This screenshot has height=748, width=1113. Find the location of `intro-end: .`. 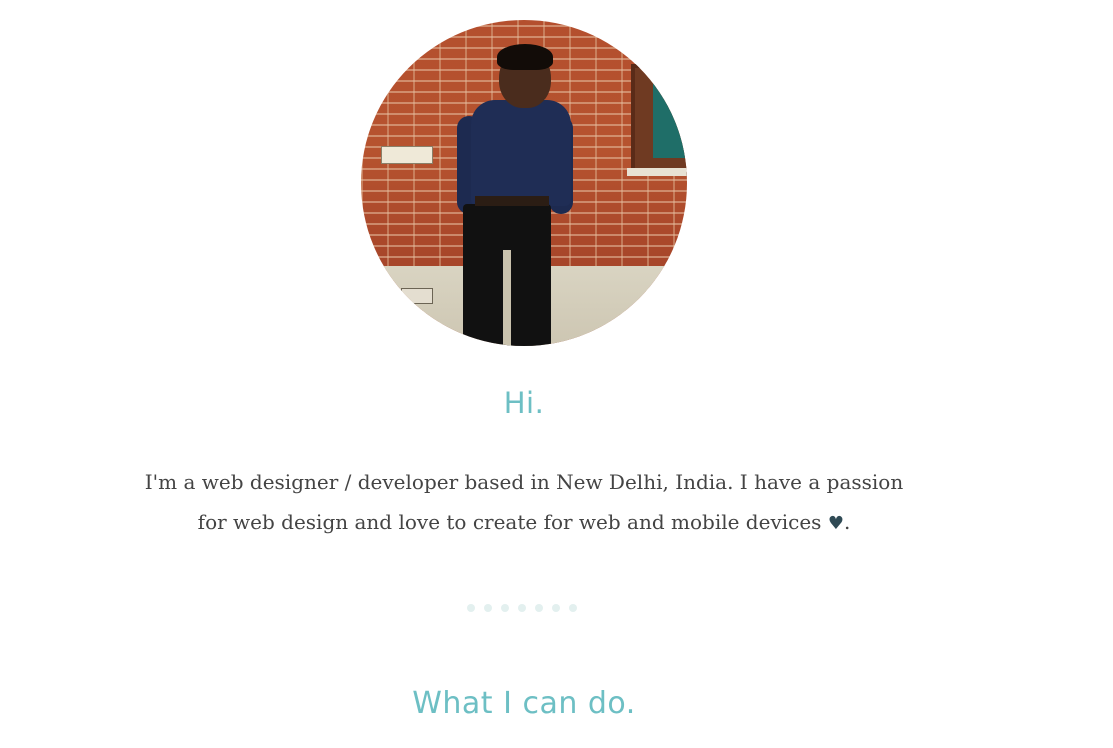

intro-end: . is located at coordinates (847, 522).